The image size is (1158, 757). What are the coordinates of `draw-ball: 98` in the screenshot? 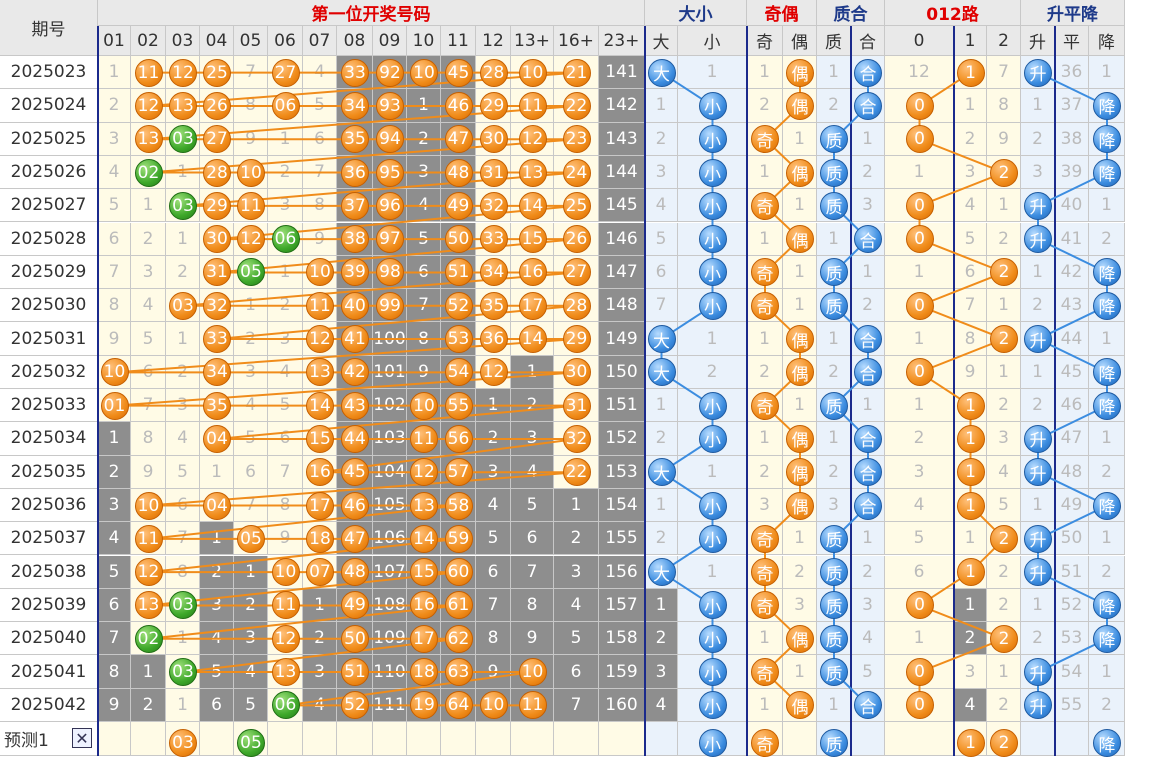 It's located at (390, 272).